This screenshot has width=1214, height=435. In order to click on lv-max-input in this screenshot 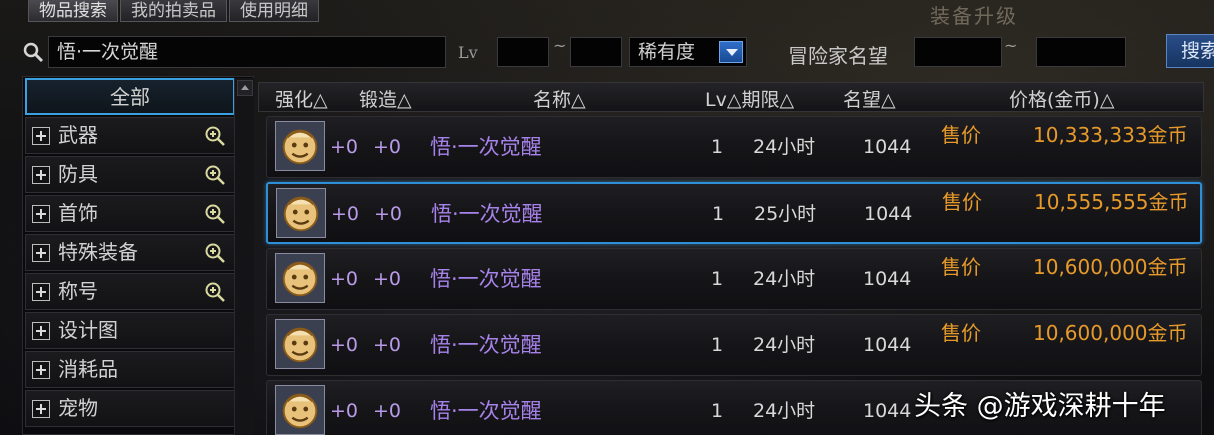, I will do `click(596, 52)`.